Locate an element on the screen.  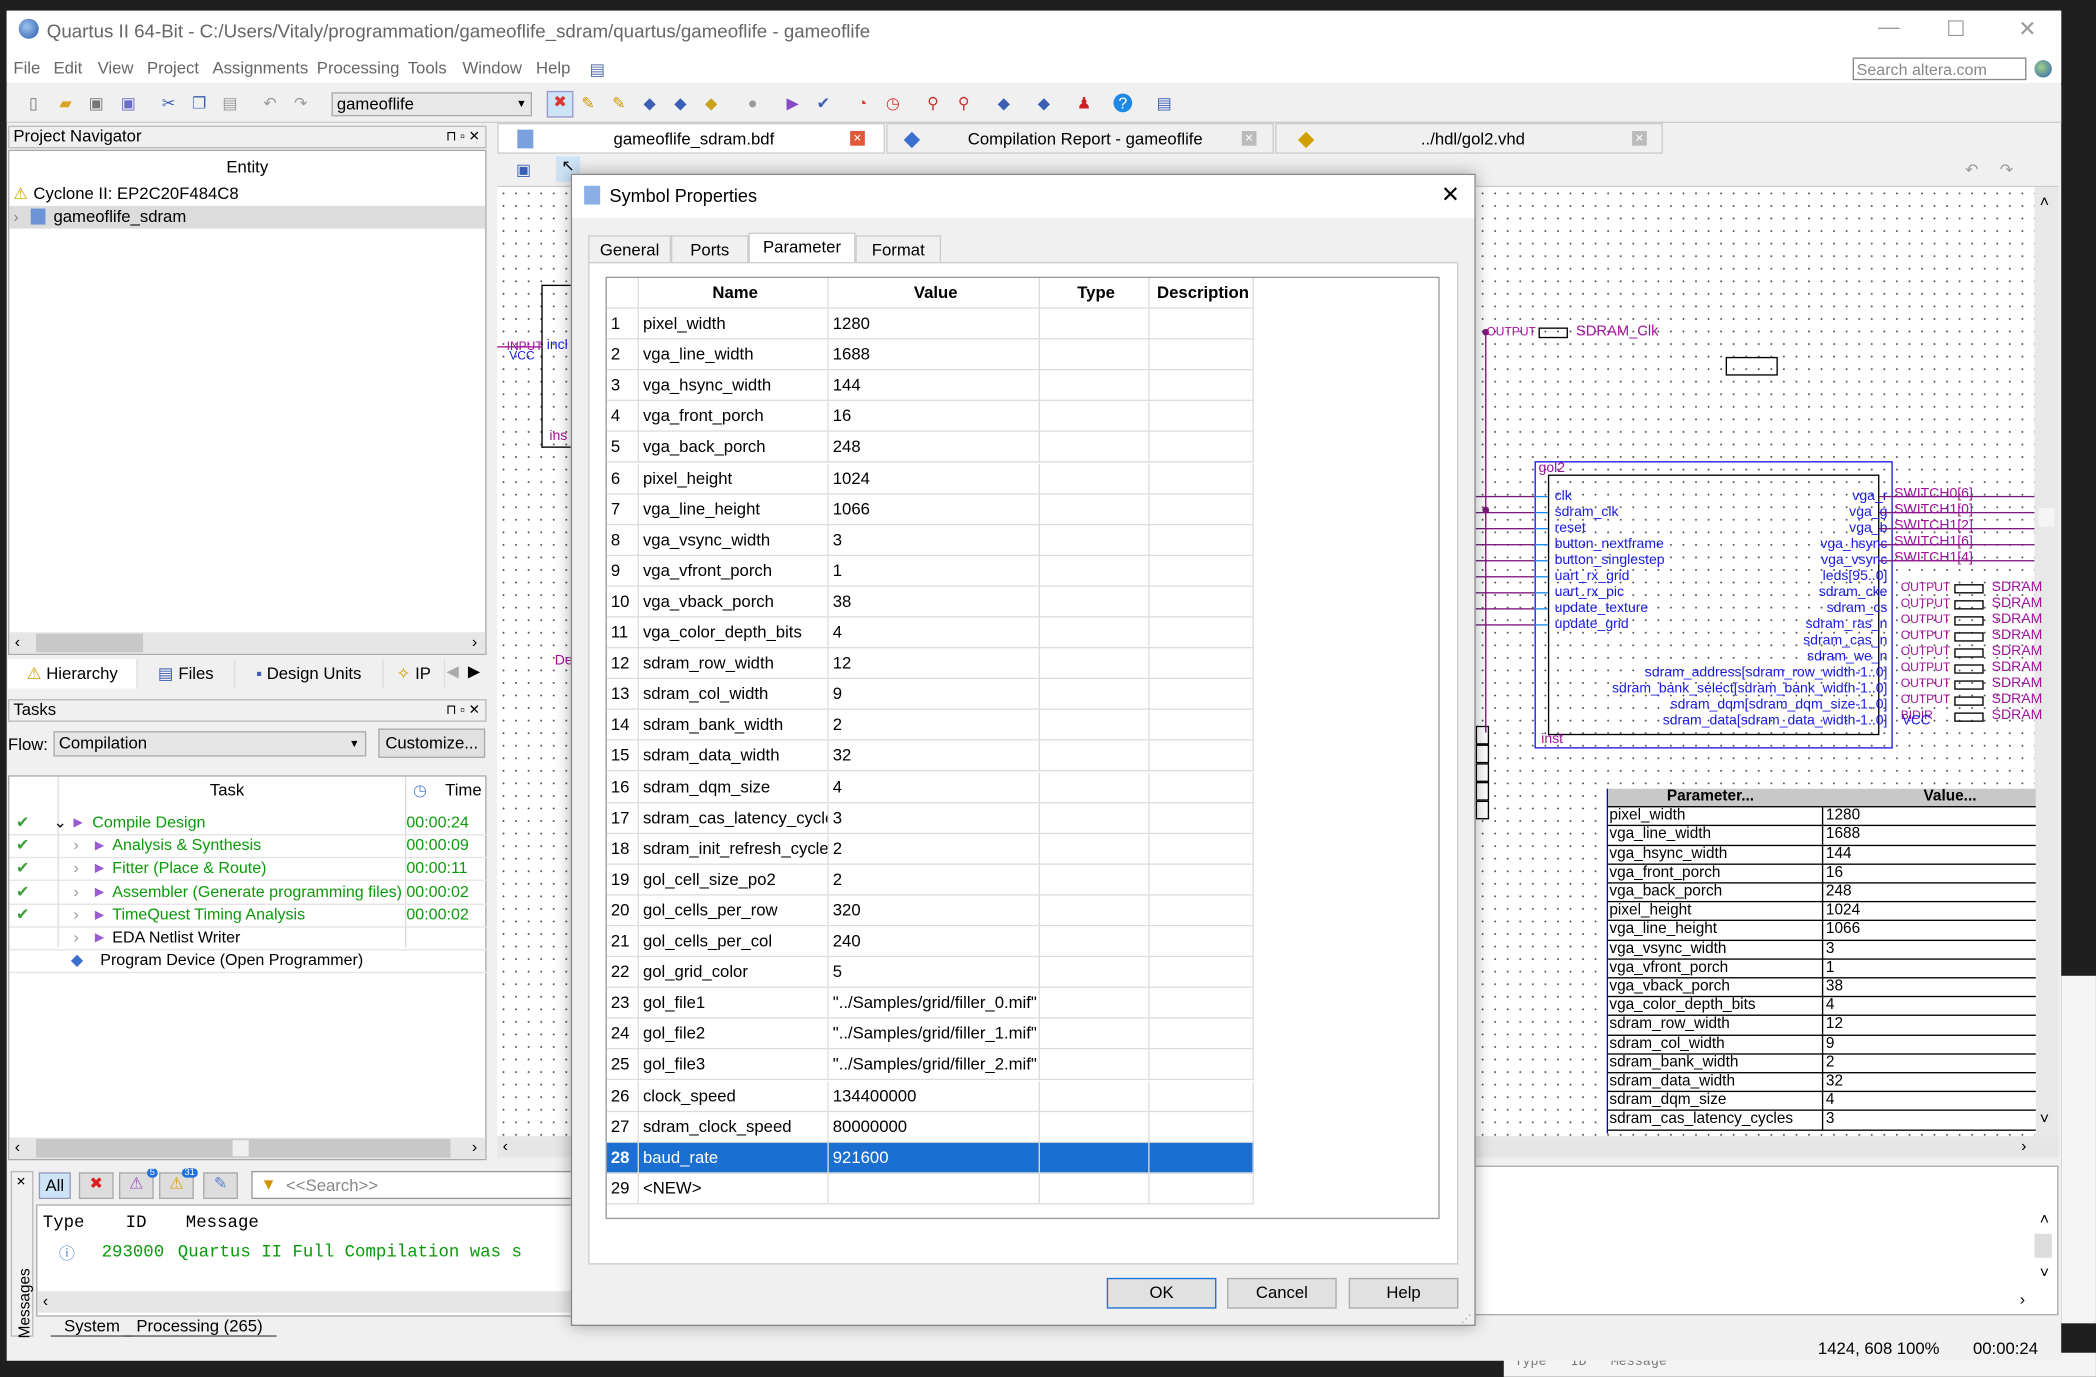
parameter-name: gol_file3 is located at coordinates (733, 1065).